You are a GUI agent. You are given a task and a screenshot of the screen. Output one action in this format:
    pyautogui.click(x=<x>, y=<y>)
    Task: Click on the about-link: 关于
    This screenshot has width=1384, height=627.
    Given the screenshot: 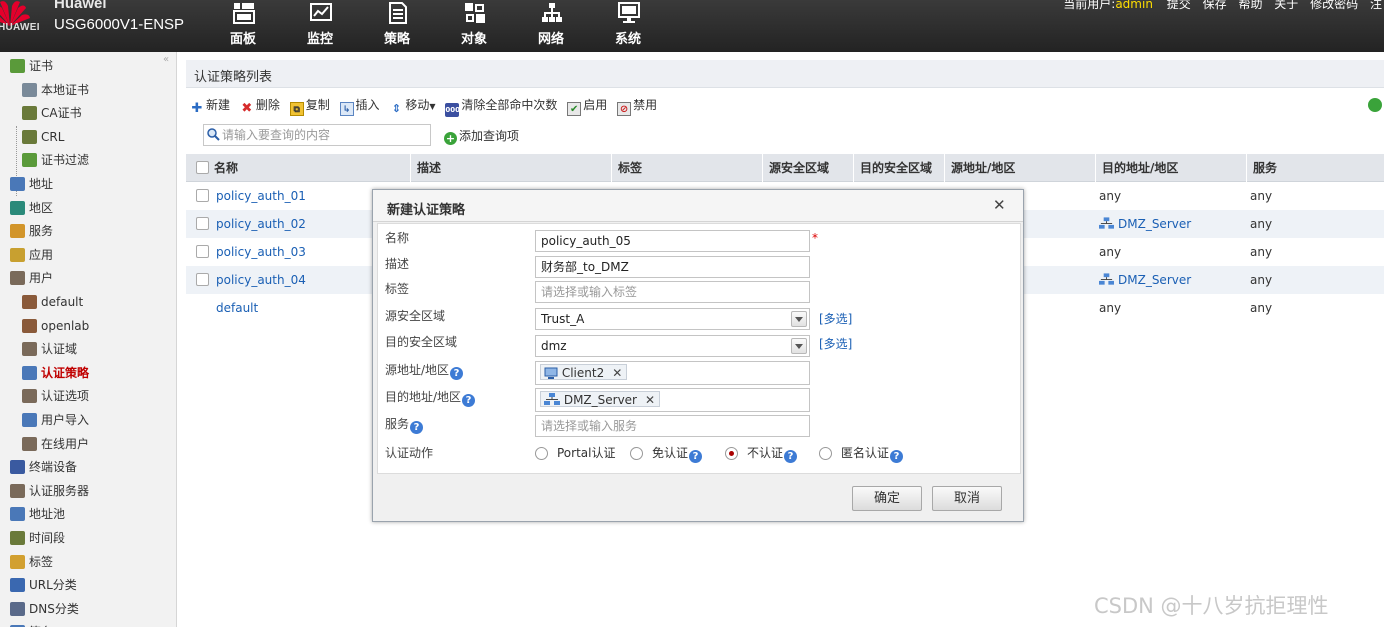 What is the action you would take?
    pyautogui.click(x=1286, y=5)
    